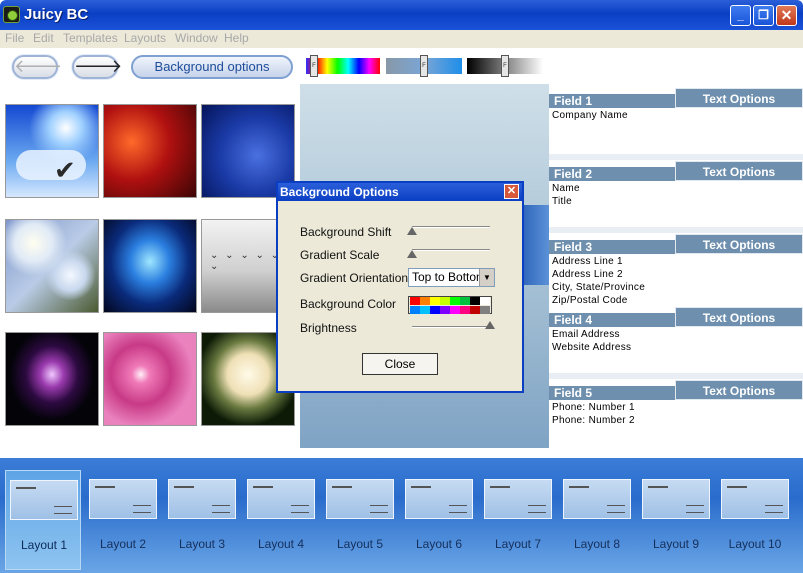  What do you see at coordinates (196, 38) in the screenshot?
I see `menu-window: Window` at bounding box center [196, 38].